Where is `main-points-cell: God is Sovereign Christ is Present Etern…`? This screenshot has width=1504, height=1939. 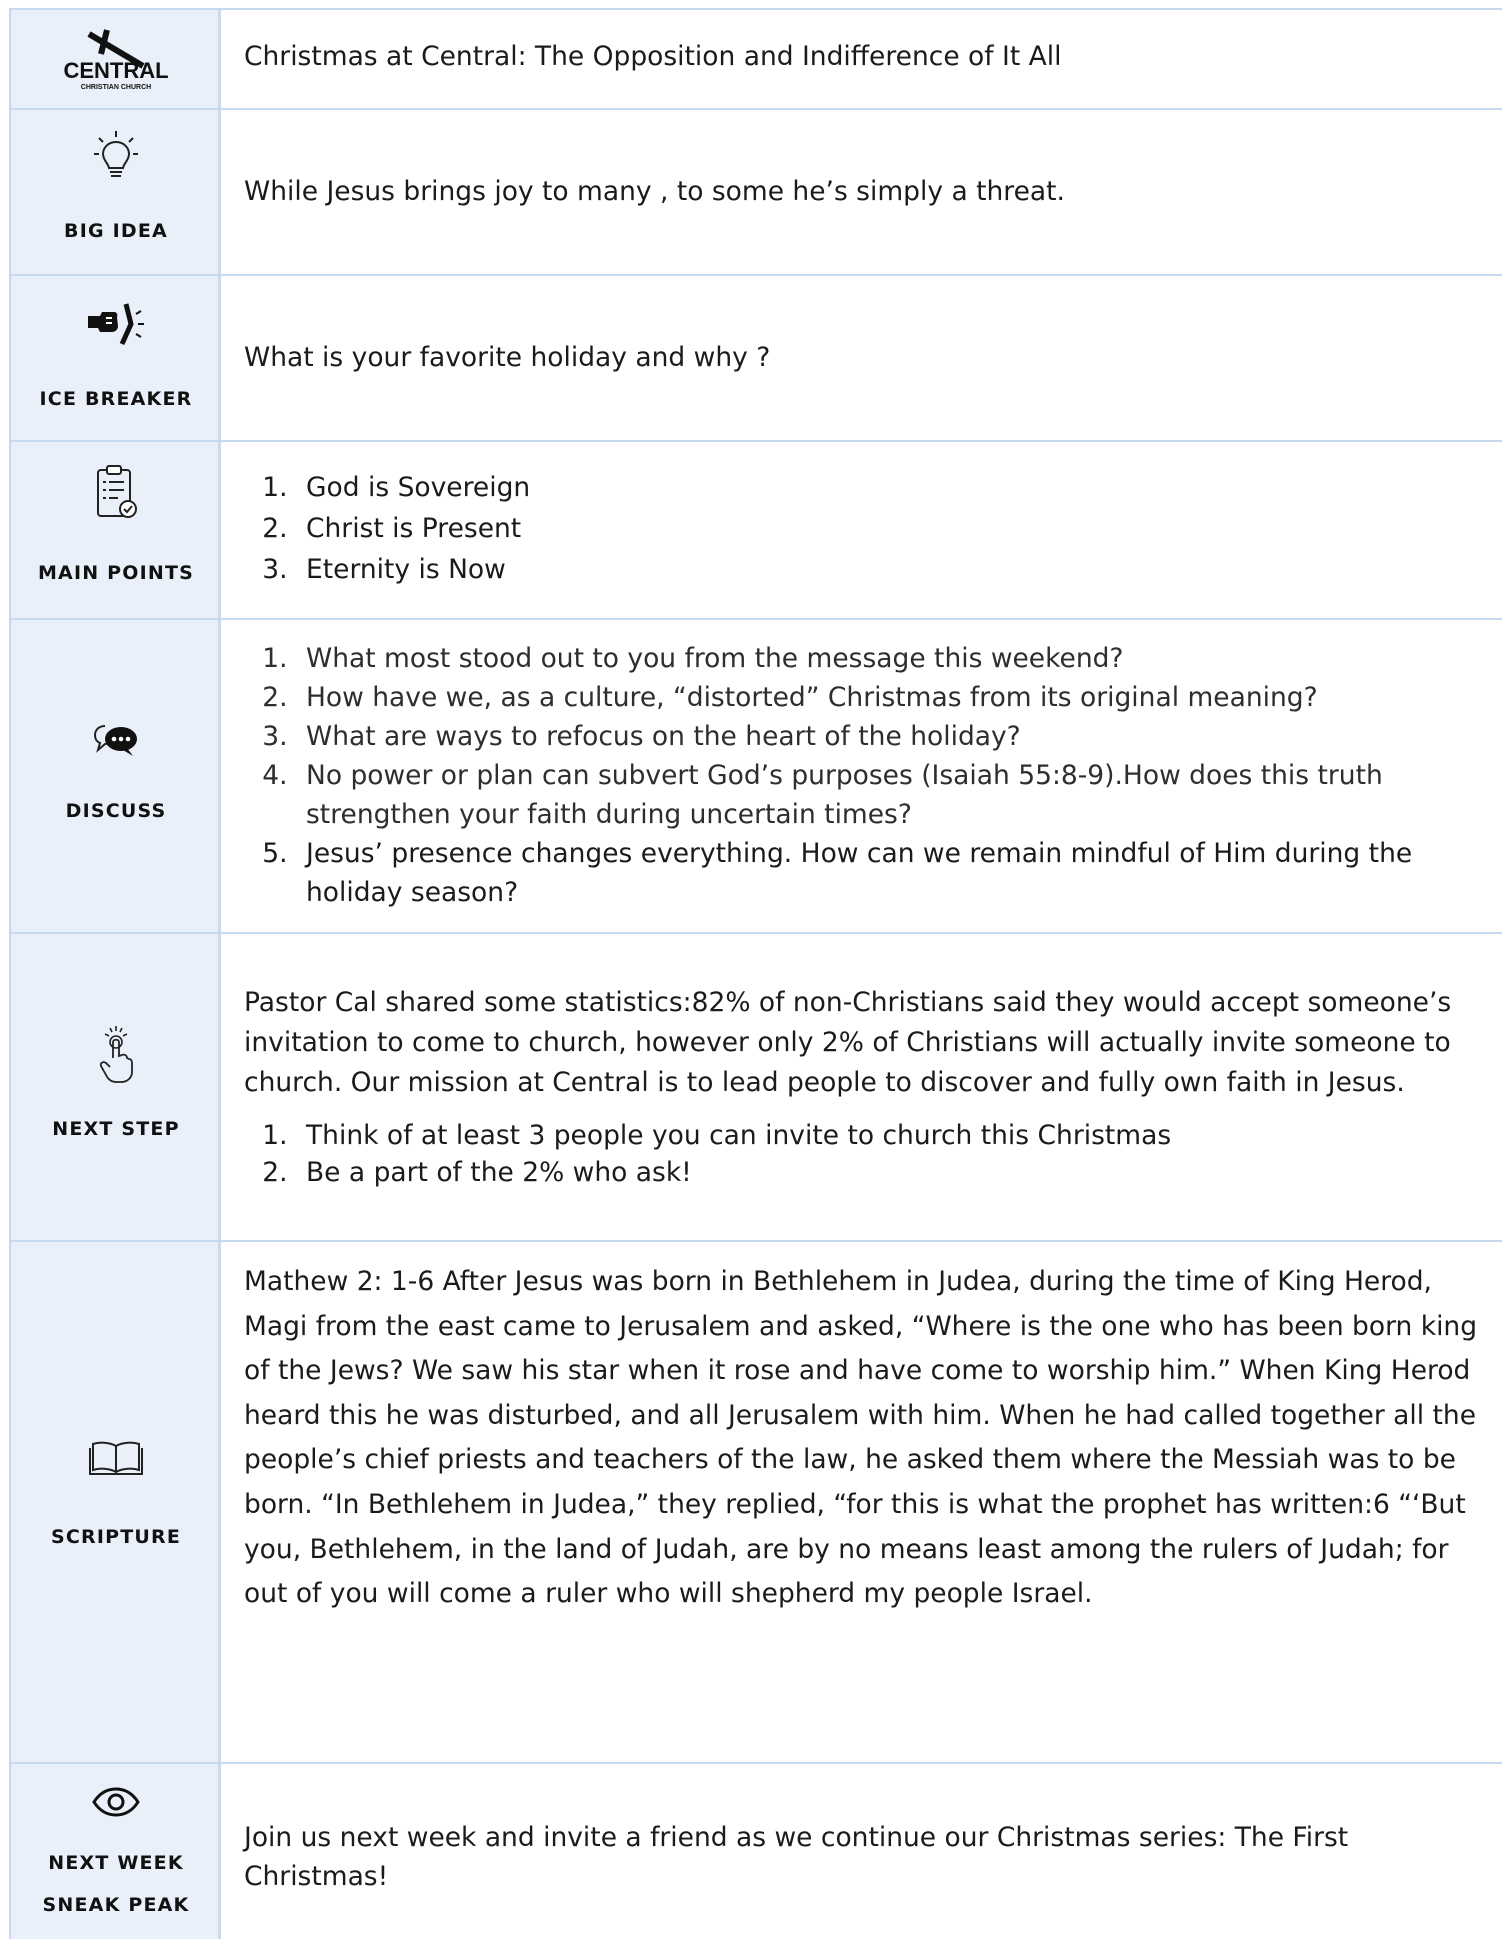
main-points-cell: God is Sovereign Christ is Present Etern… is located at coordinates (863, 530).